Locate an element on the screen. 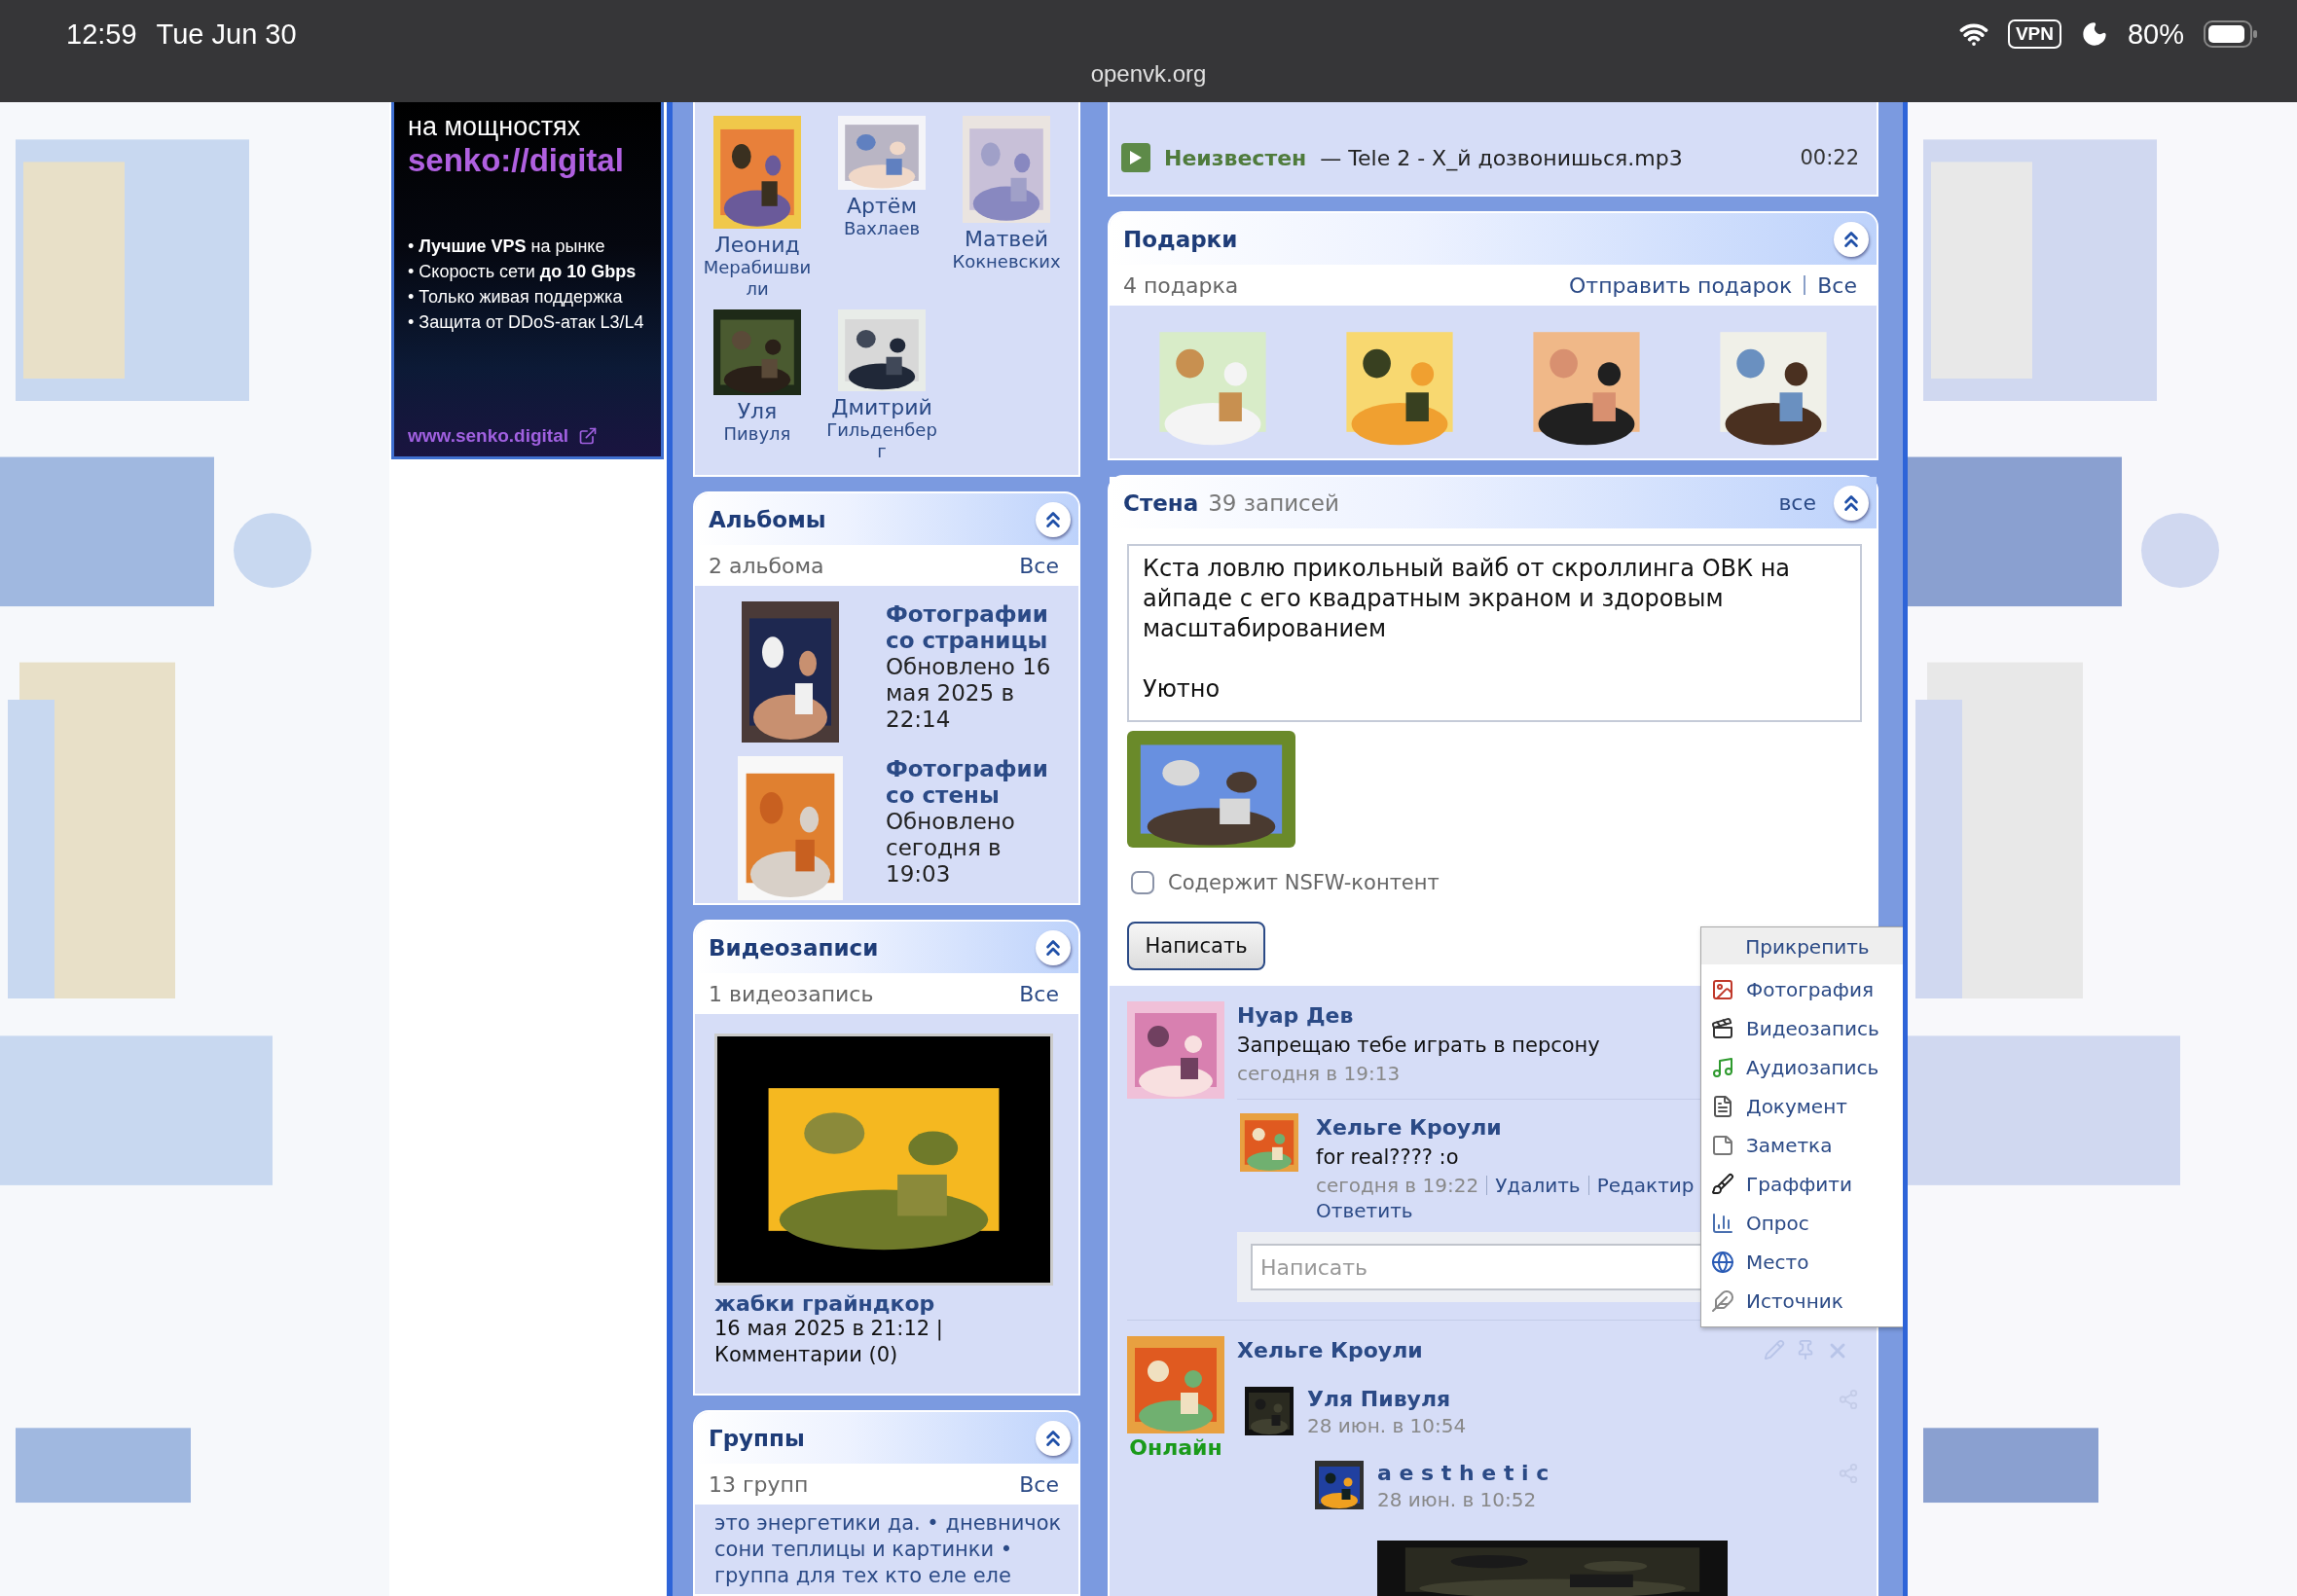  friend-name: Леонид is located at coordinates (757, 245).